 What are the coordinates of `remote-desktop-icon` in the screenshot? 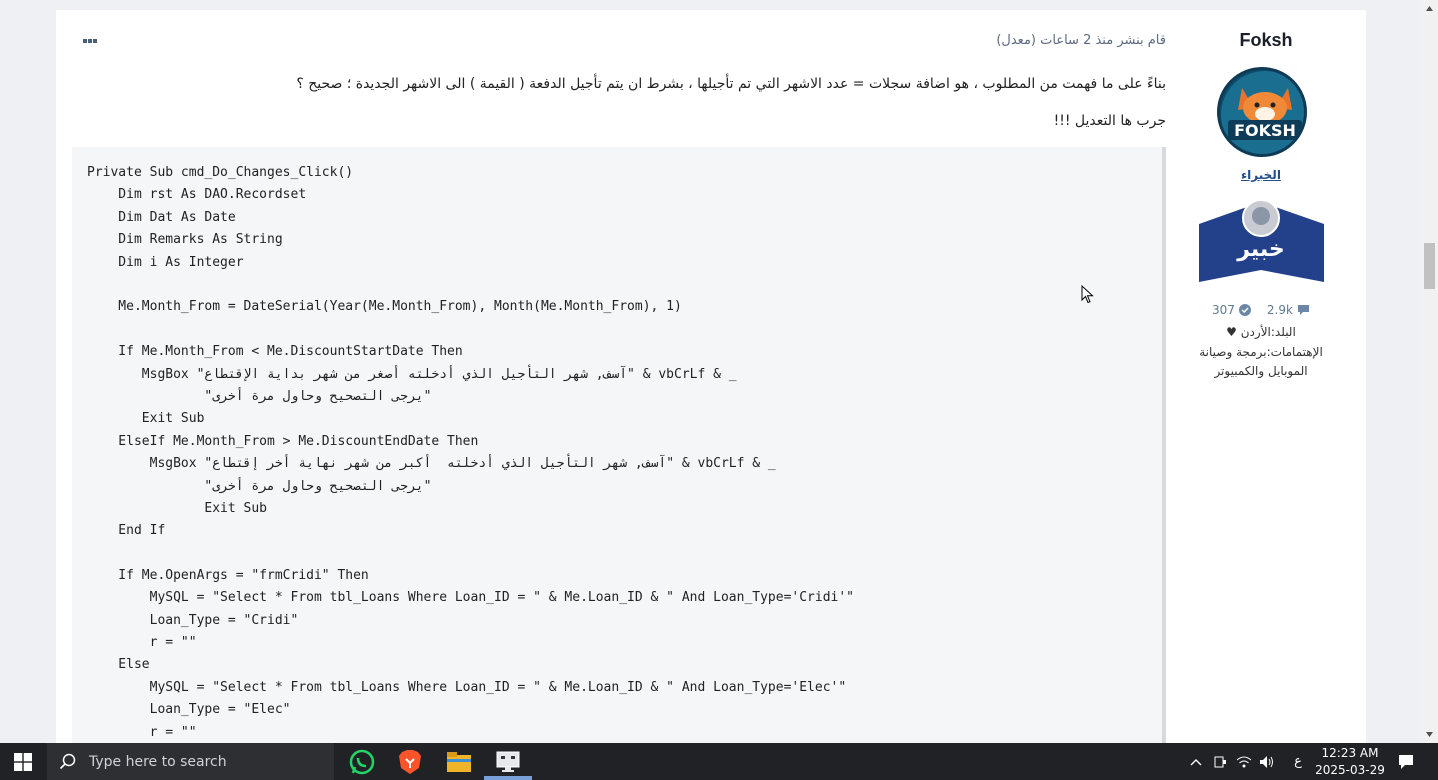 It's located at (508, 761).